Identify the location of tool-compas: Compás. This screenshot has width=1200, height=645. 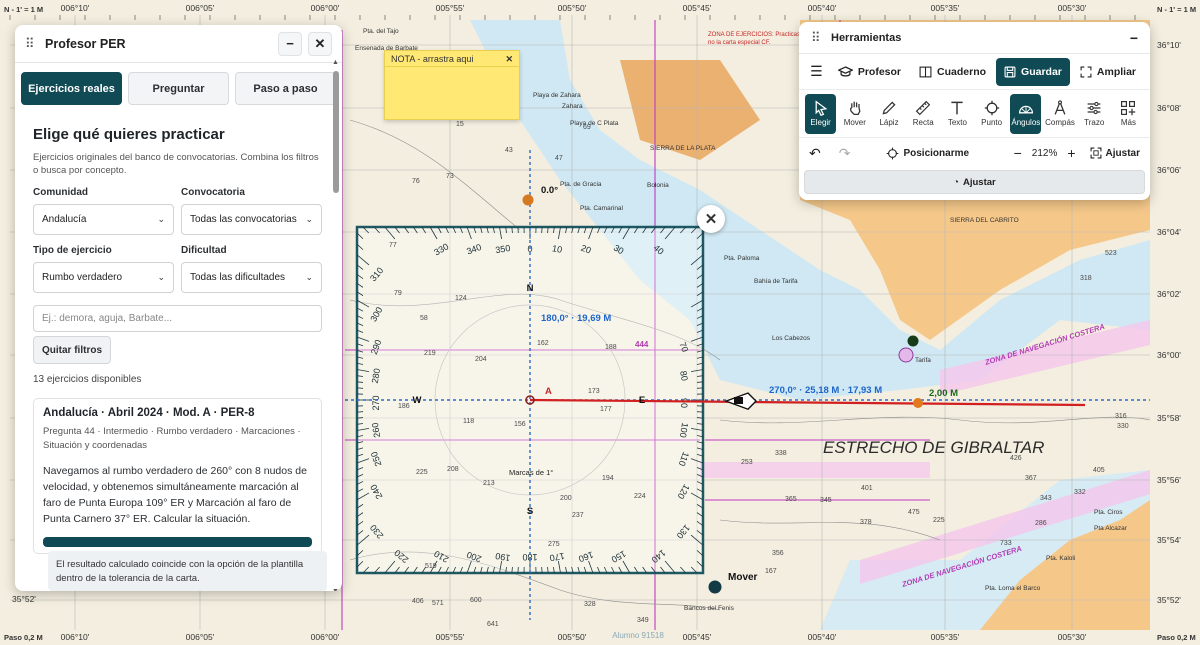
(1059, 114).